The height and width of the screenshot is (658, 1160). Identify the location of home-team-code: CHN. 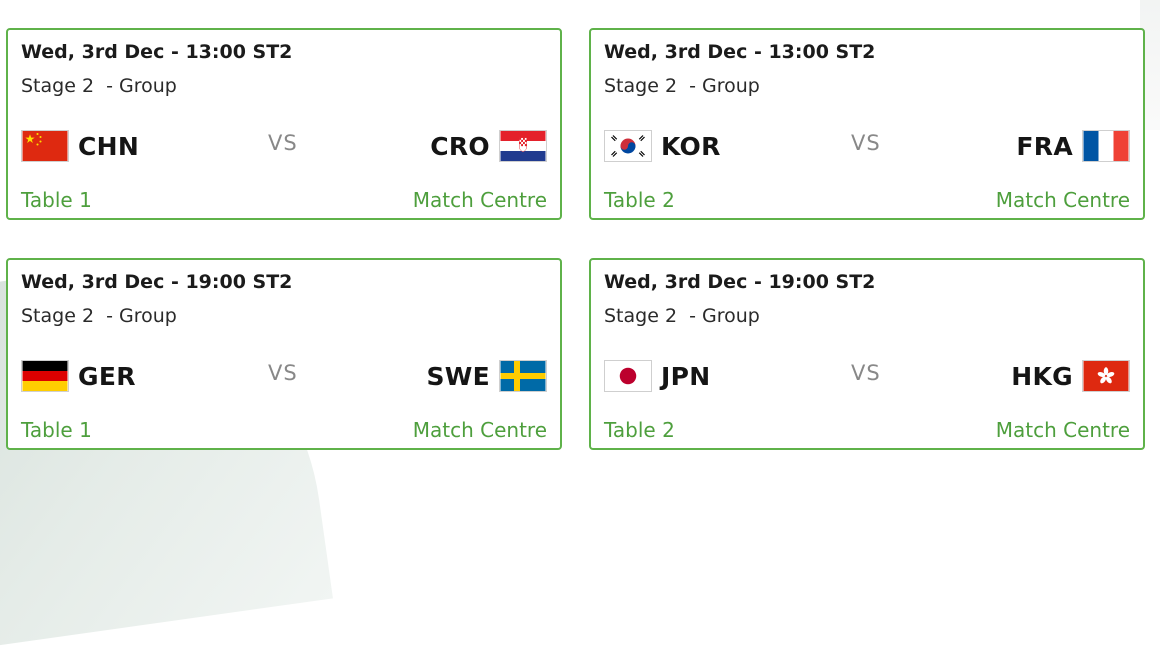
(109, 146).